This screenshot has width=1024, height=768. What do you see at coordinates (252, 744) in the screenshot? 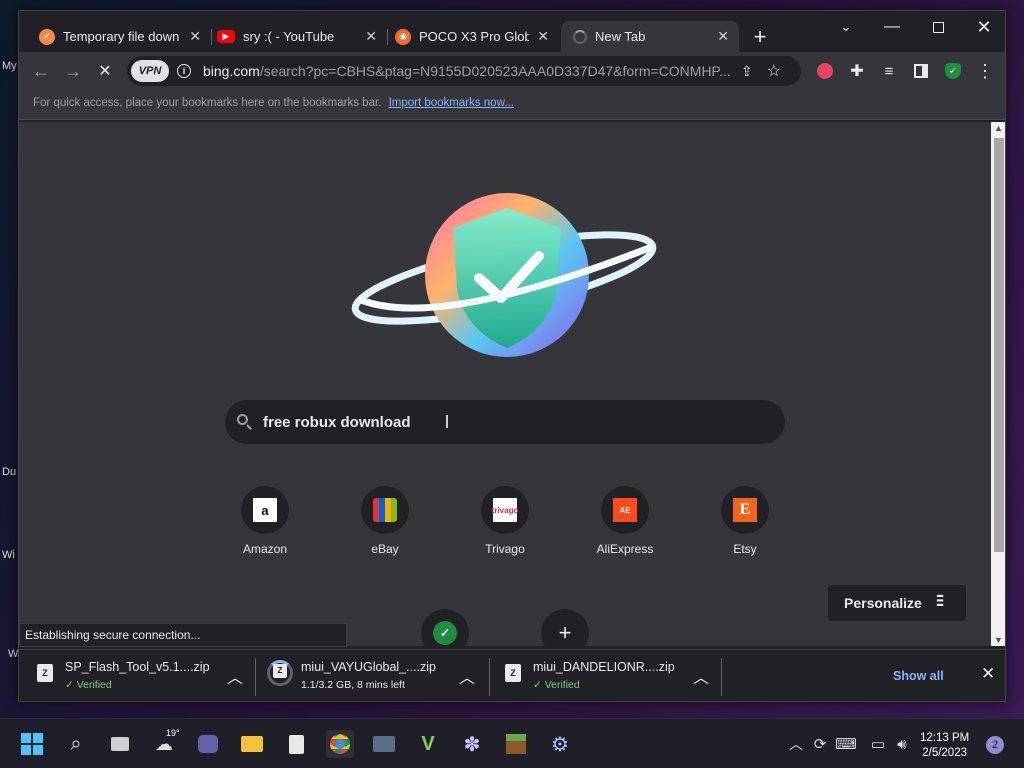
I see `file-explorer-icon` at bounding box center [252, 744].